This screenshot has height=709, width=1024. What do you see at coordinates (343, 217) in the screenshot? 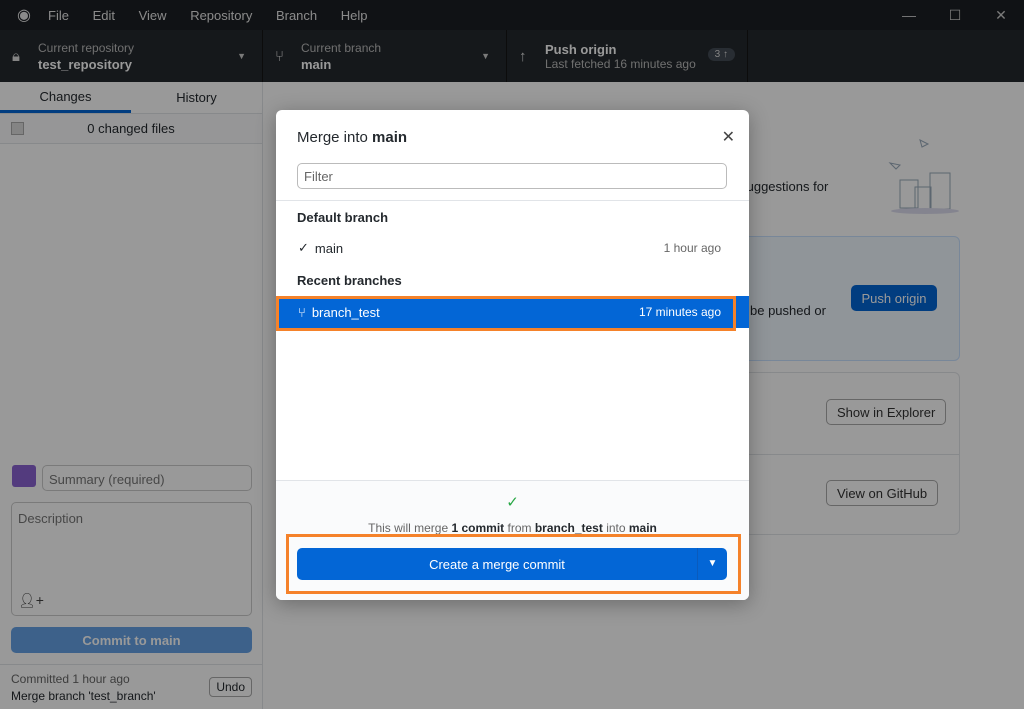
I see `default-branch-header: Default branch` at bounding box center [343, 217].